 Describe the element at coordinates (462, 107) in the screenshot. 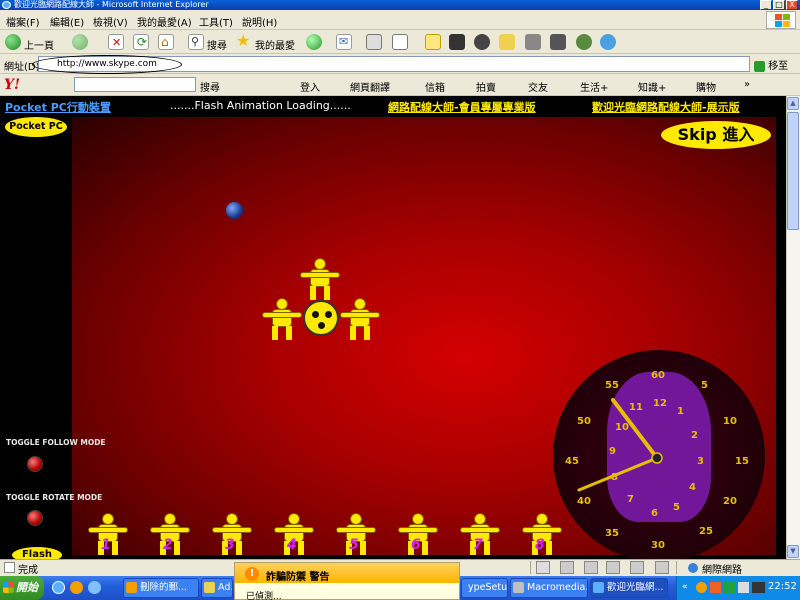

I see `member-version-link: 網路配線大師-會員專屬專業版` at that location.